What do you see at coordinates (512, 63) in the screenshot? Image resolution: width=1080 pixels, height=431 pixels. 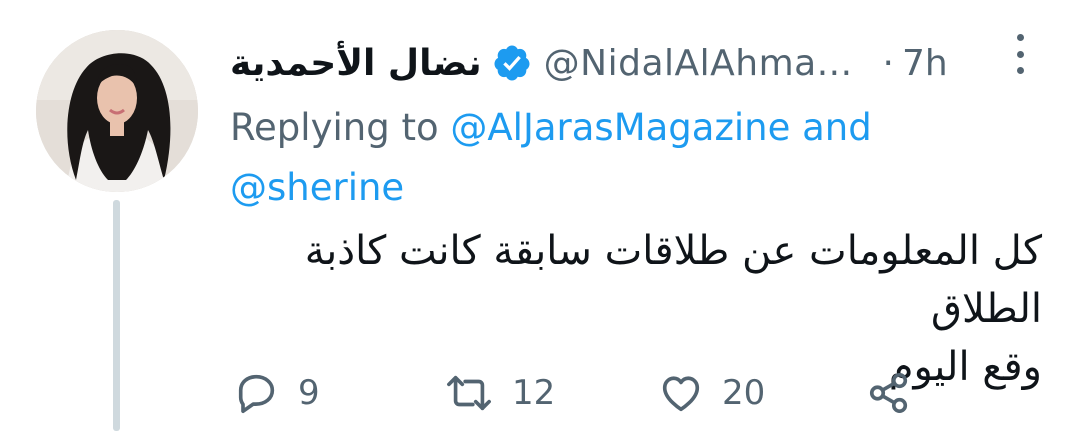 I see `verified-badge-icon` at bounding box center [512, 63].